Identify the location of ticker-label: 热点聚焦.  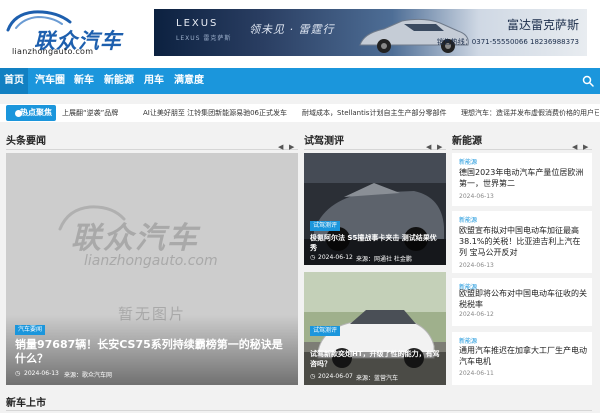
(31, 113).